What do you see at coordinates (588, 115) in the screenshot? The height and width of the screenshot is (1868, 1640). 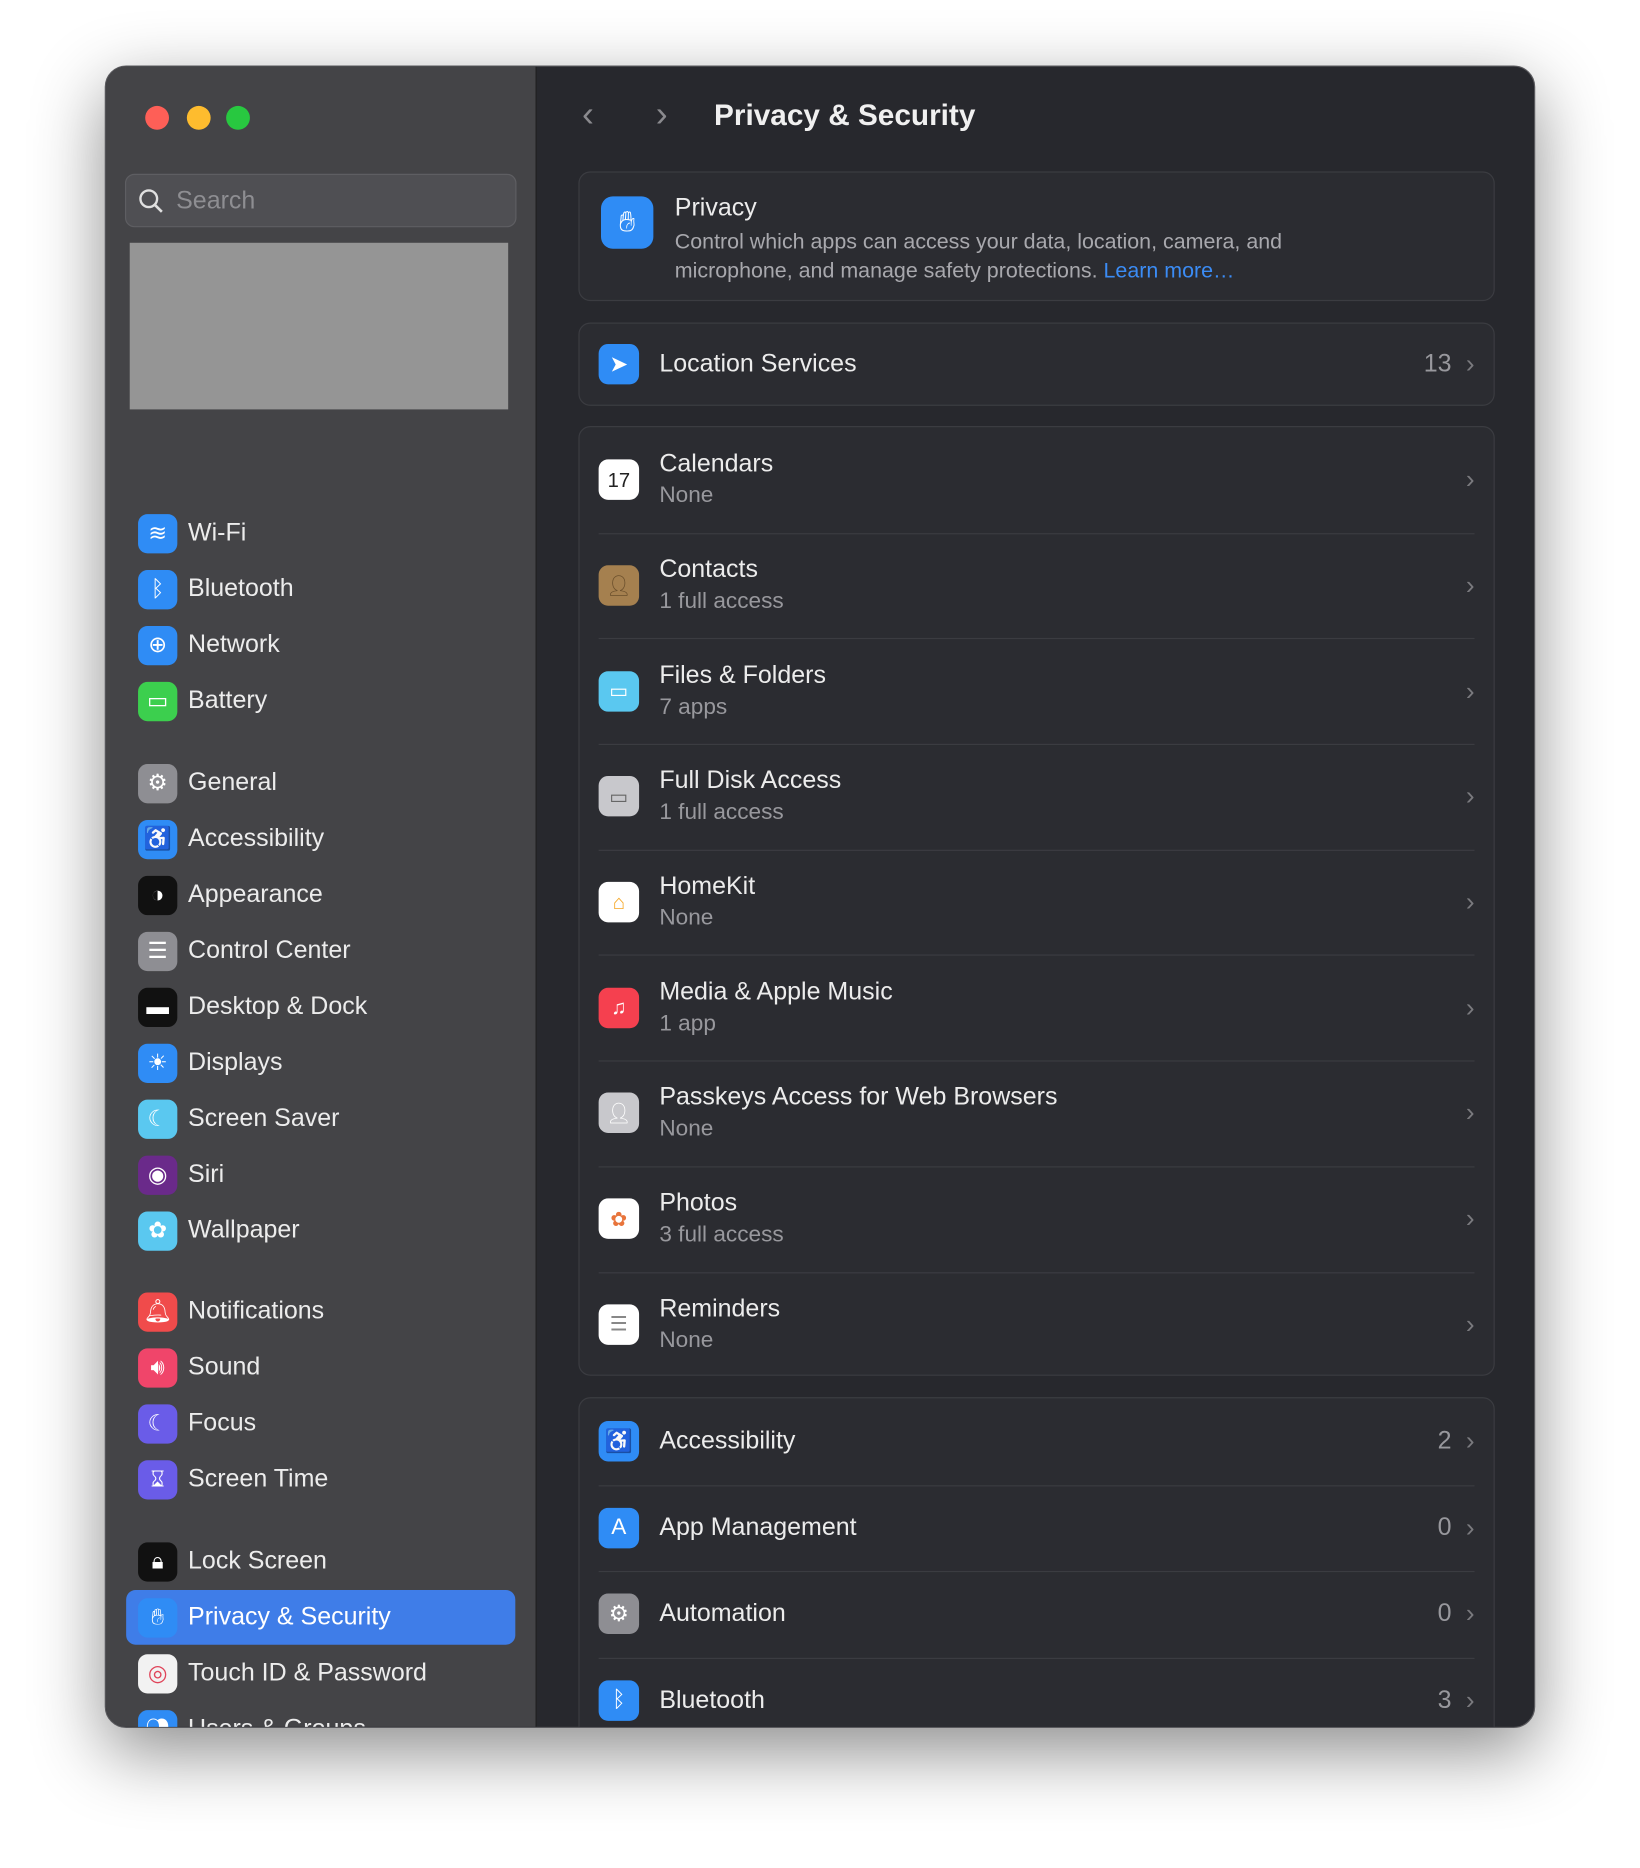 I see `back-button: ‹` at bounding box center [588, 115].